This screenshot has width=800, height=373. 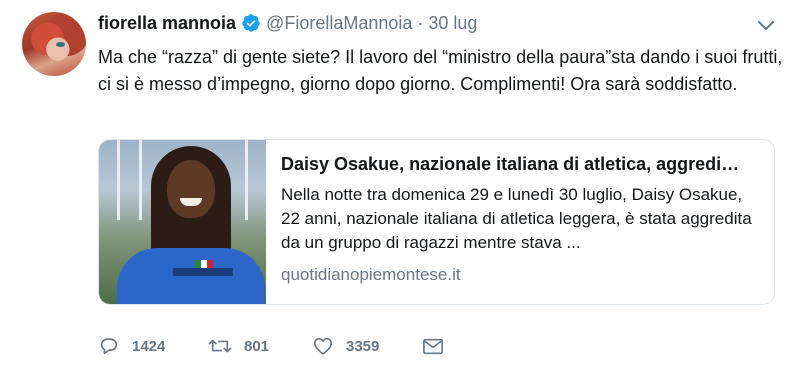 I want to click on author-handle: @FiorellaMannoia, so click(x=339, y=23).